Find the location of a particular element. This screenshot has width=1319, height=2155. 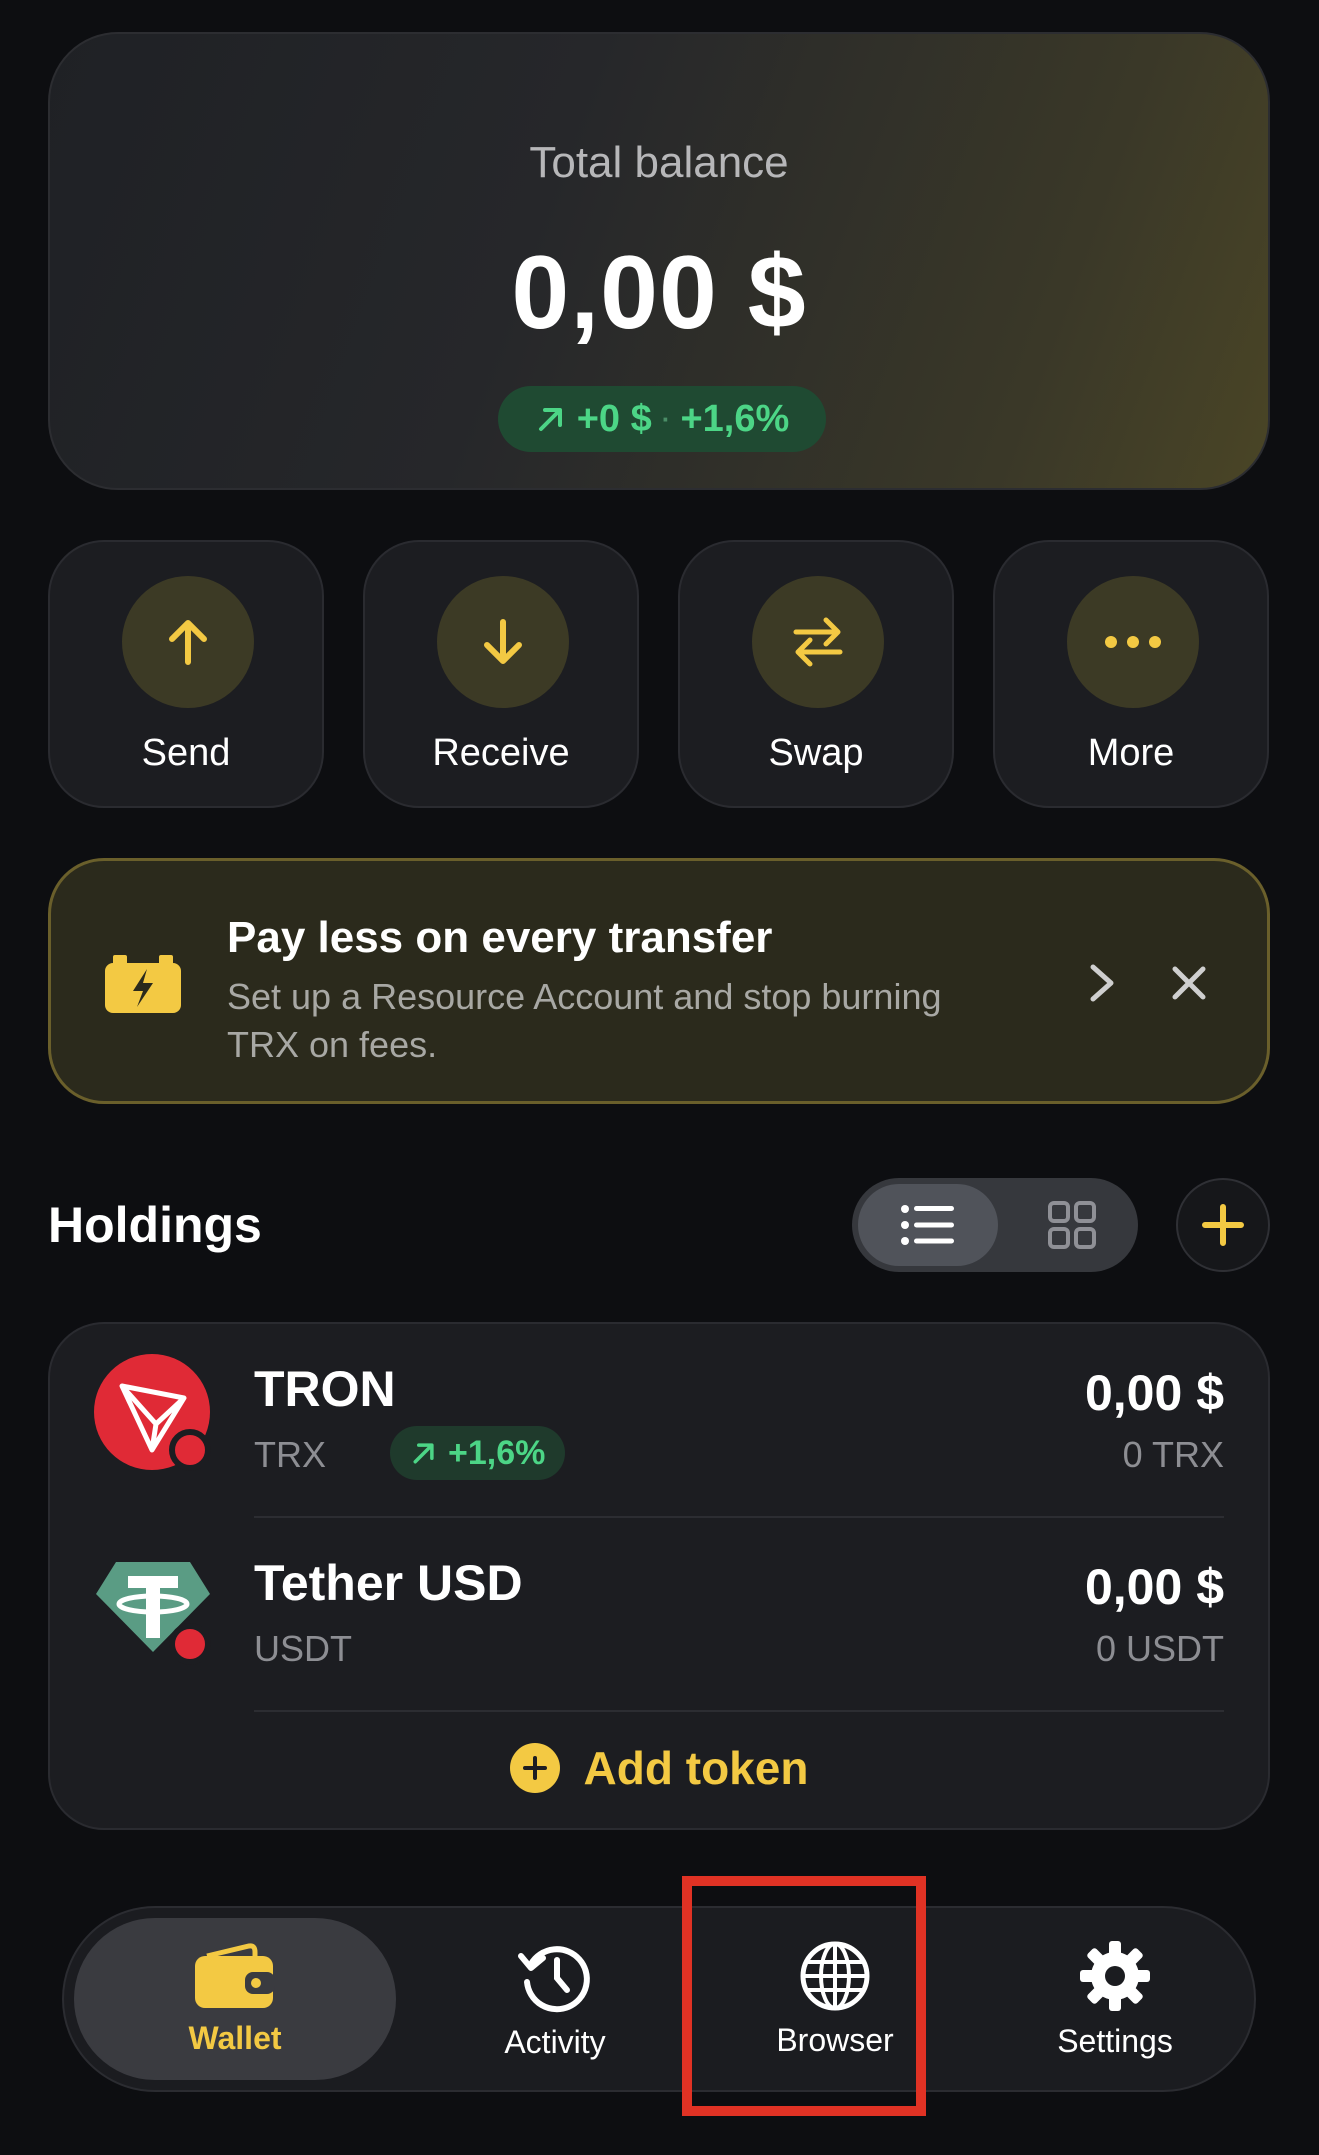

add-holding-button is located at coordinates (1223, 1225).